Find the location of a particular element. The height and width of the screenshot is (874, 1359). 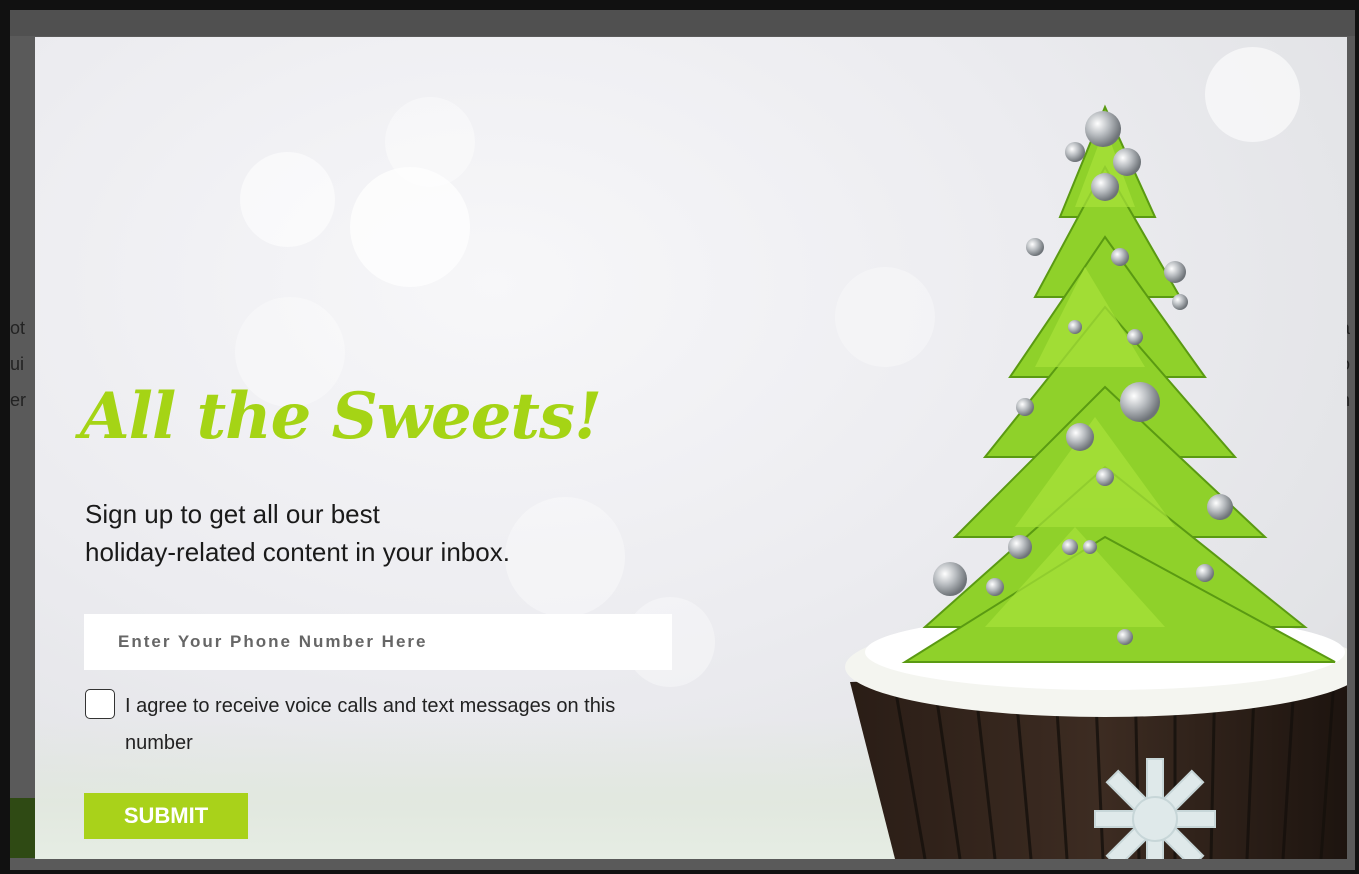

submit-button: SUBMIT is located at coordinates (166, 816).